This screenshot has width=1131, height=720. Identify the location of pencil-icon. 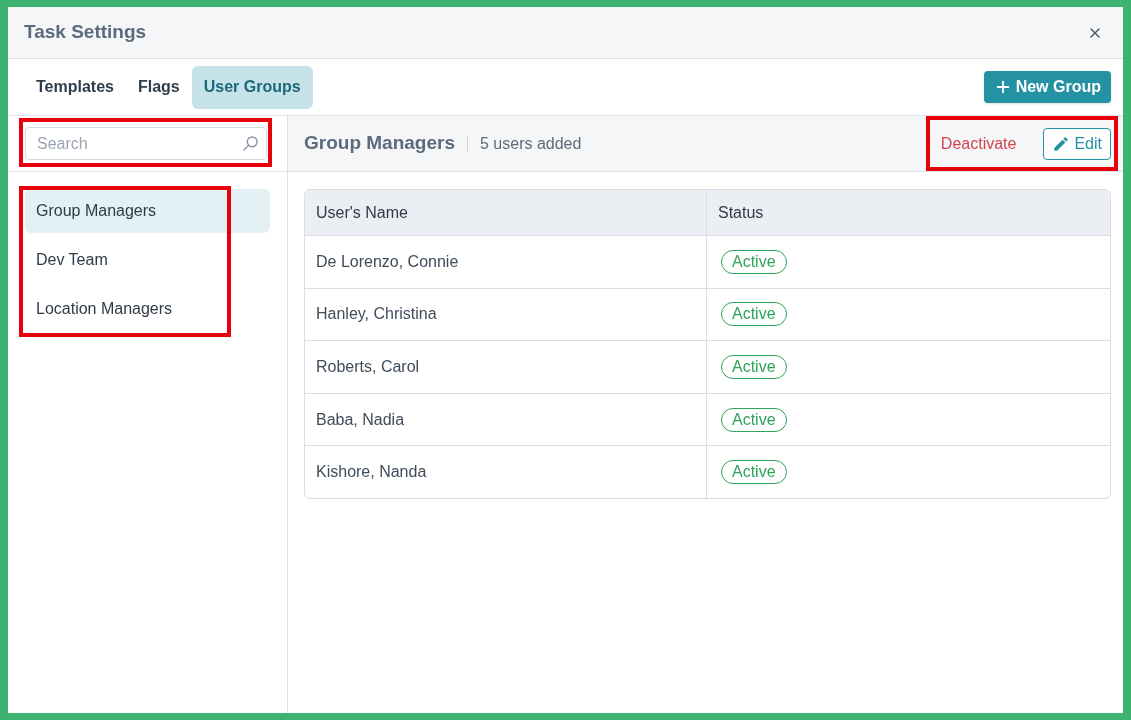
(1061, 143).